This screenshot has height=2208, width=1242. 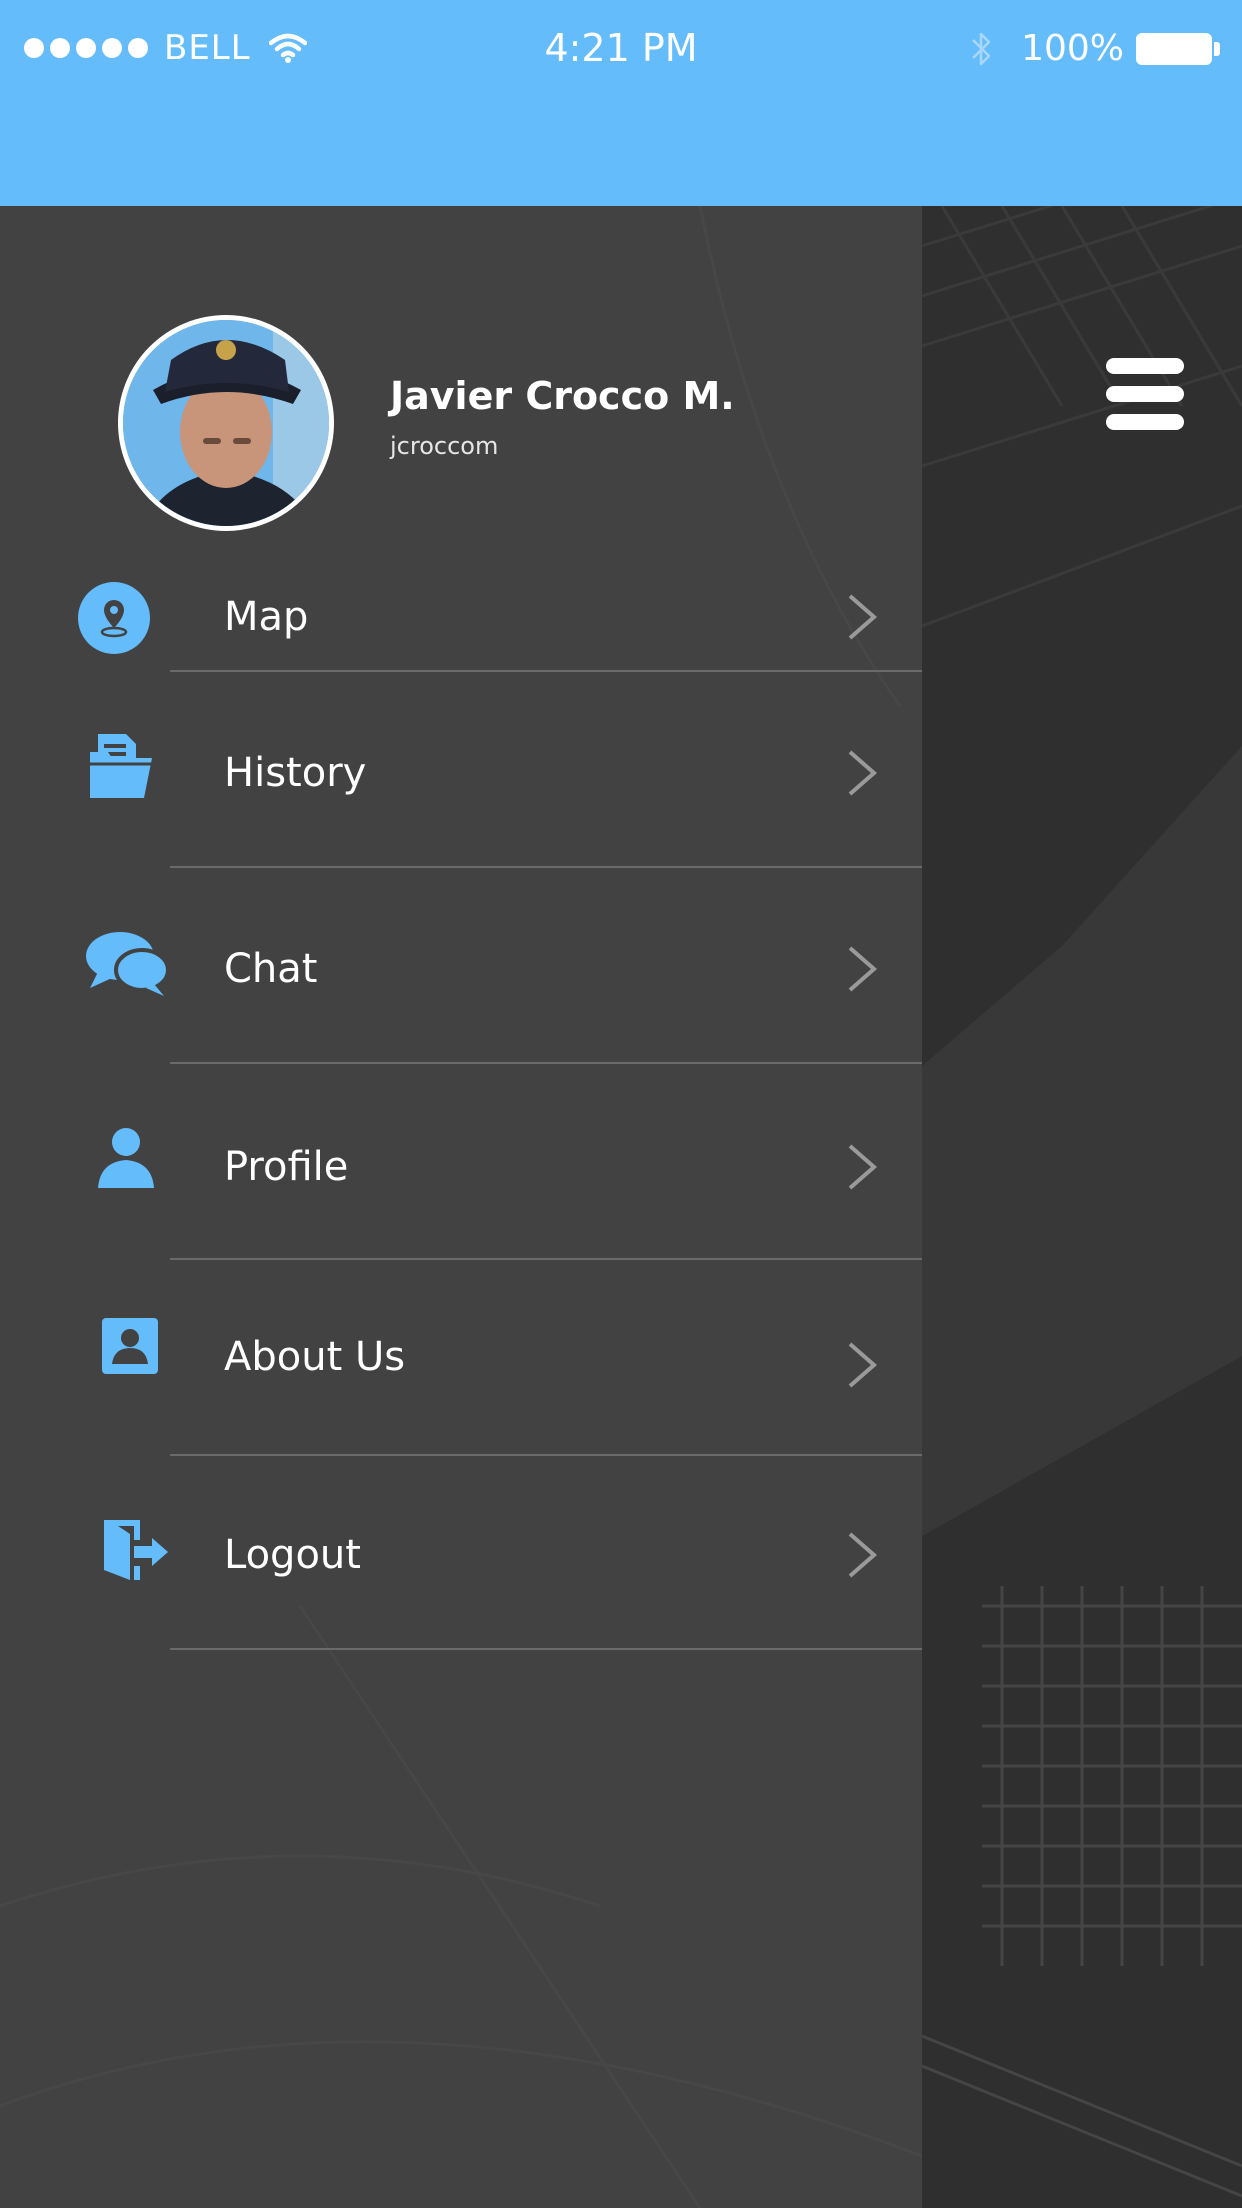 I want to click on avatar, so click(x=226, y=423).